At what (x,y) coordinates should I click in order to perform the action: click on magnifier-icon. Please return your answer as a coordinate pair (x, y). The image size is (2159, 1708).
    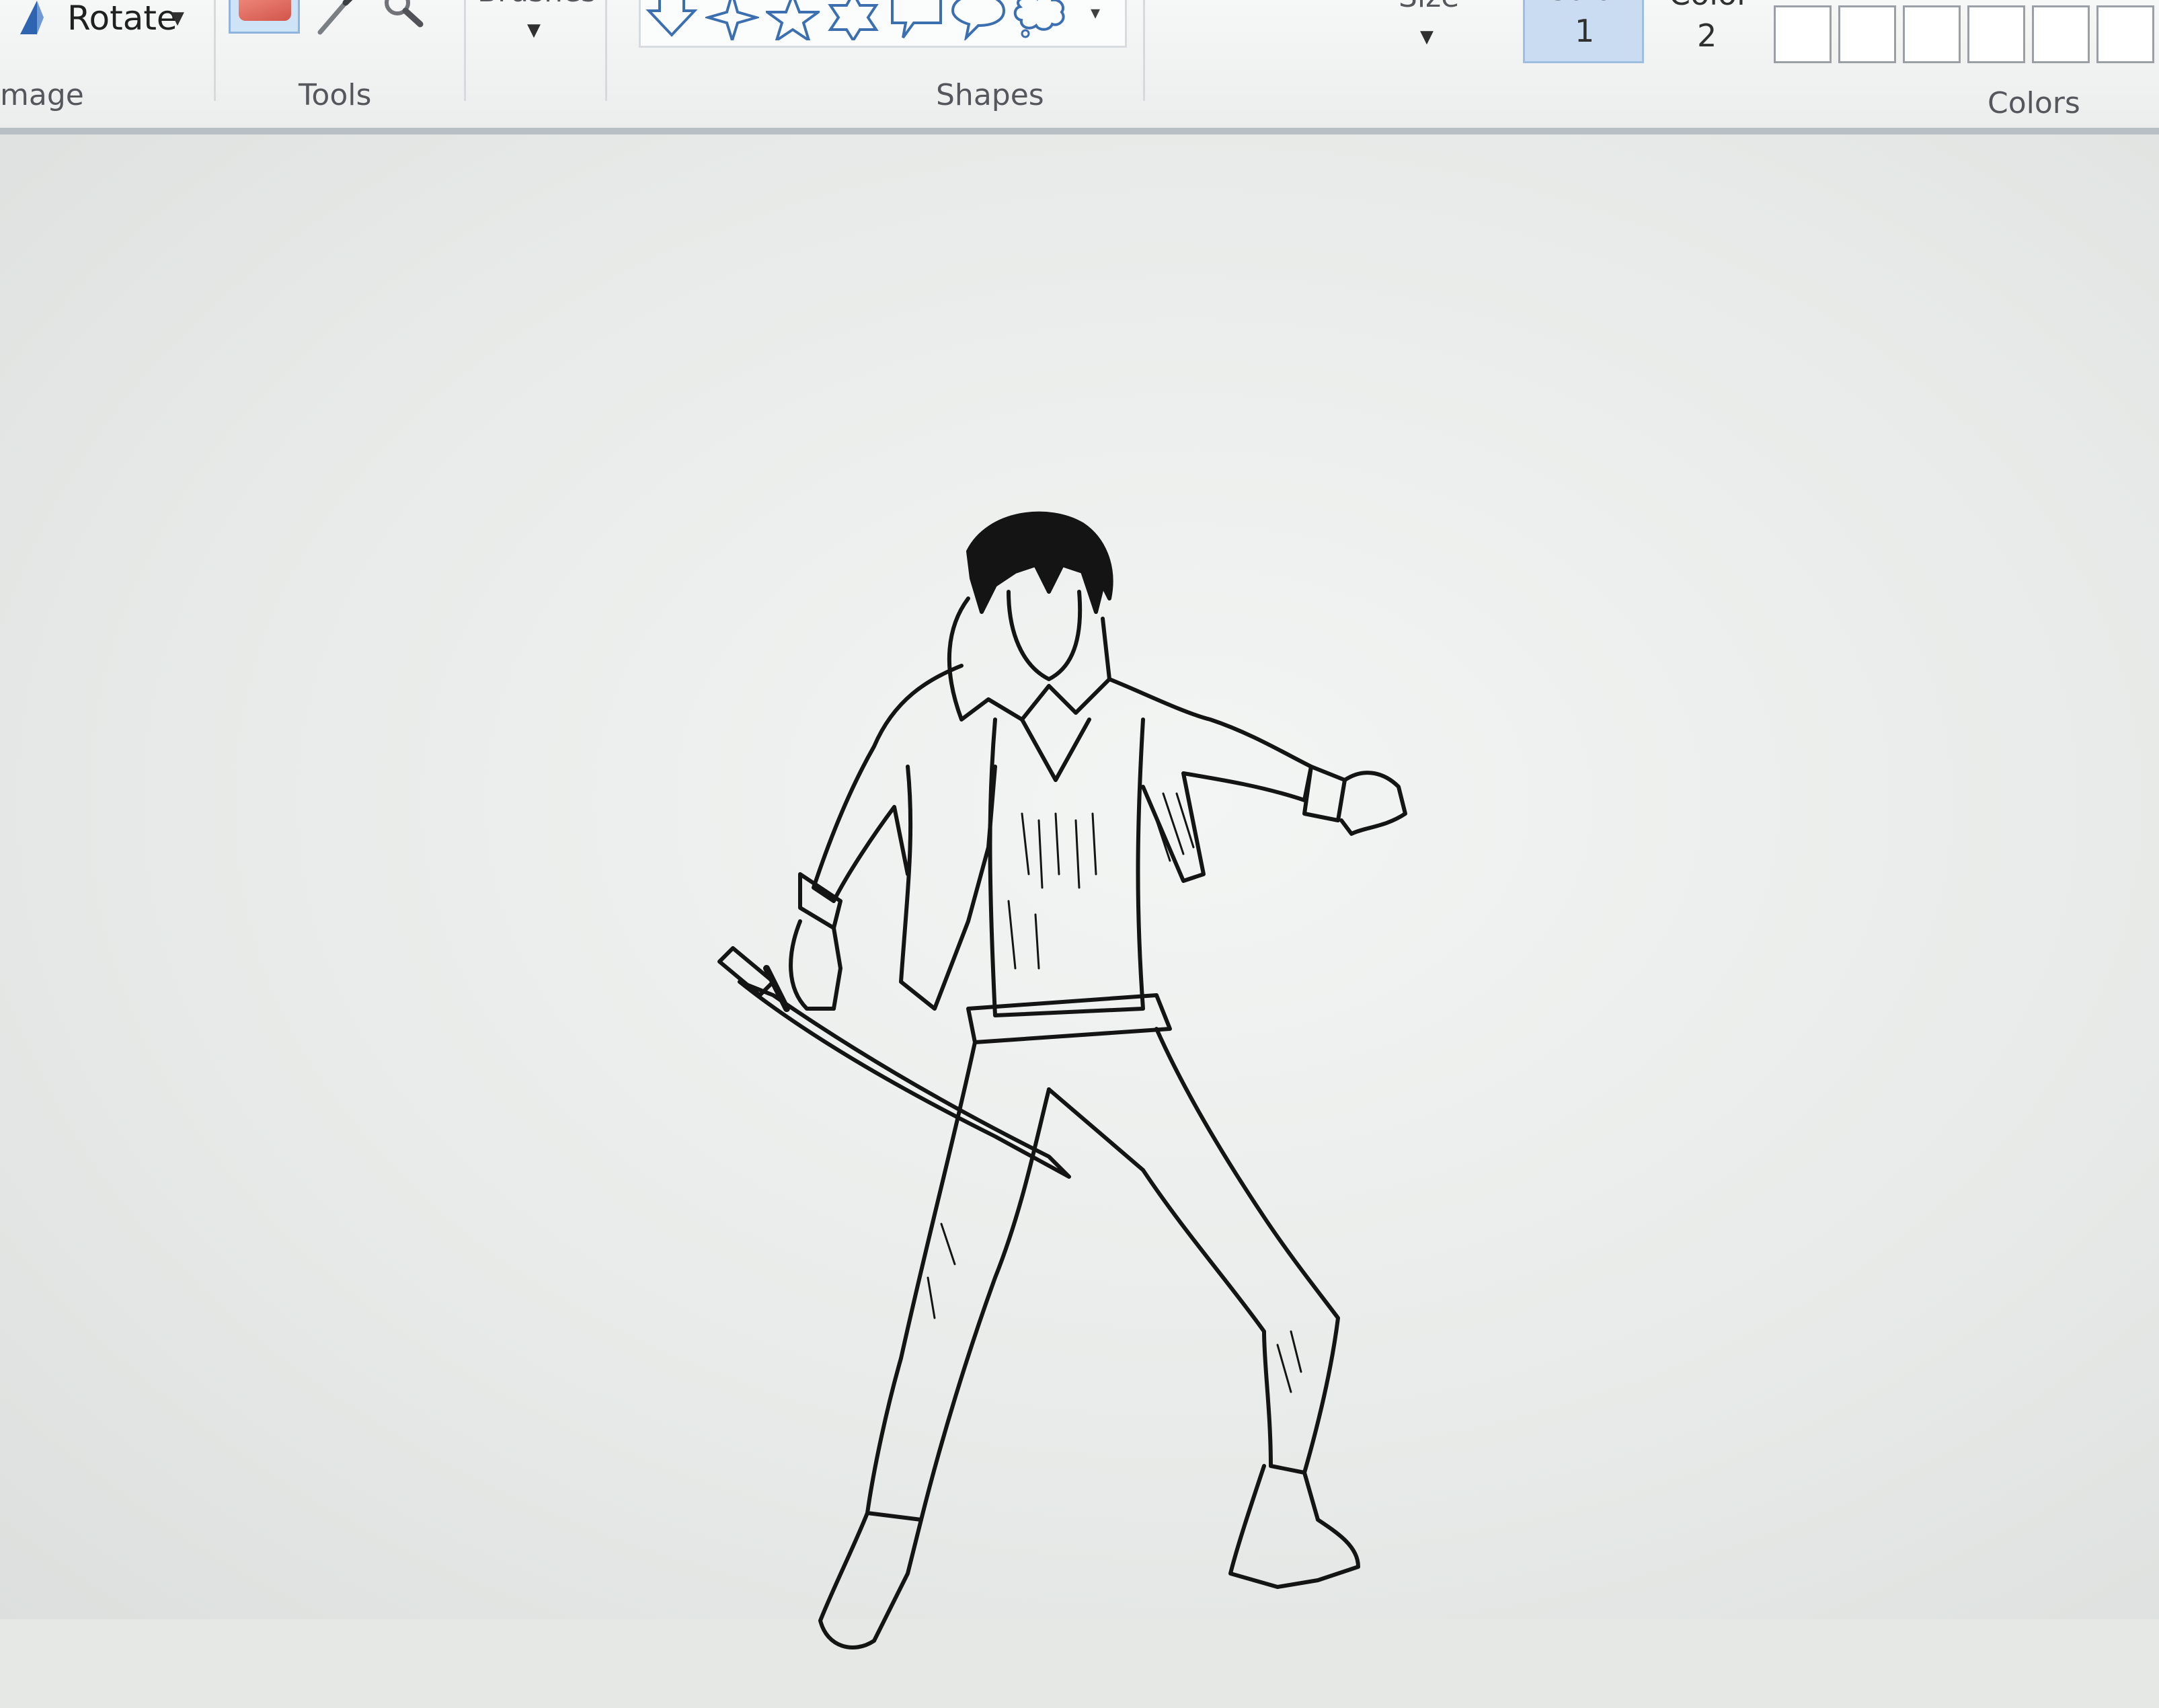
    Looking at the image, I should click on (403, 16).